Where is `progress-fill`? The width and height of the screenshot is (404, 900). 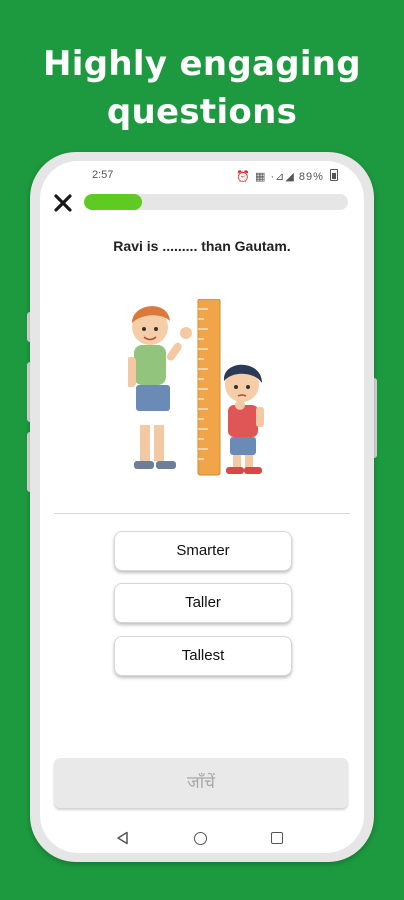
progress-fill is located at coordinates (113, 202).